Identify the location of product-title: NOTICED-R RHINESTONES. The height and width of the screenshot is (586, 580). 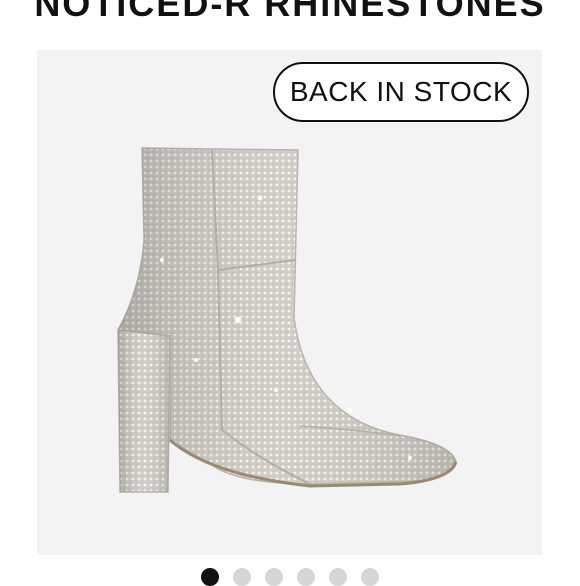
(290, 12).